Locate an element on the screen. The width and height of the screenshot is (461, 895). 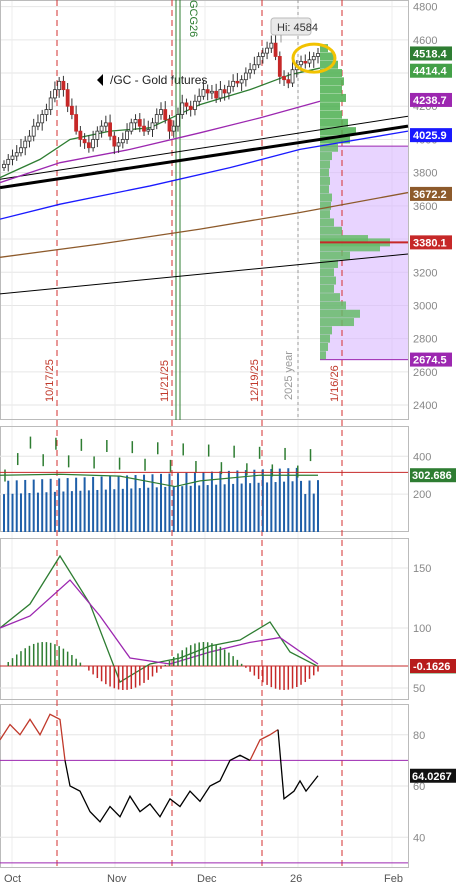
price-tag-label: 4518.4 is located at coordinates (430, 54).